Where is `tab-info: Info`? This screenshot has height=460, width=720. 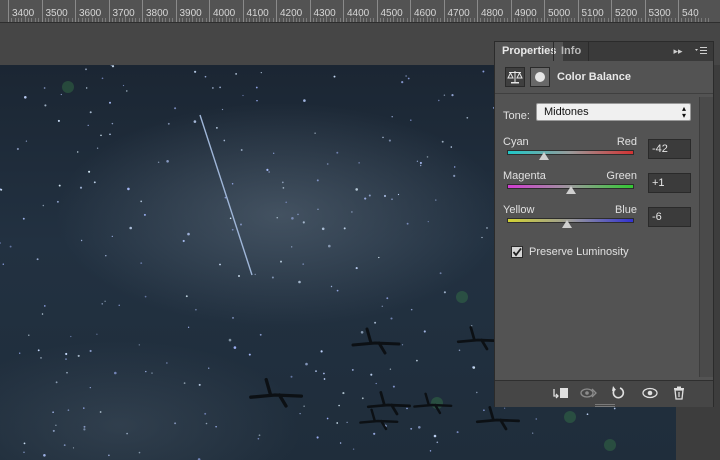
tab-info: Info is located at coordinates (571, 51).